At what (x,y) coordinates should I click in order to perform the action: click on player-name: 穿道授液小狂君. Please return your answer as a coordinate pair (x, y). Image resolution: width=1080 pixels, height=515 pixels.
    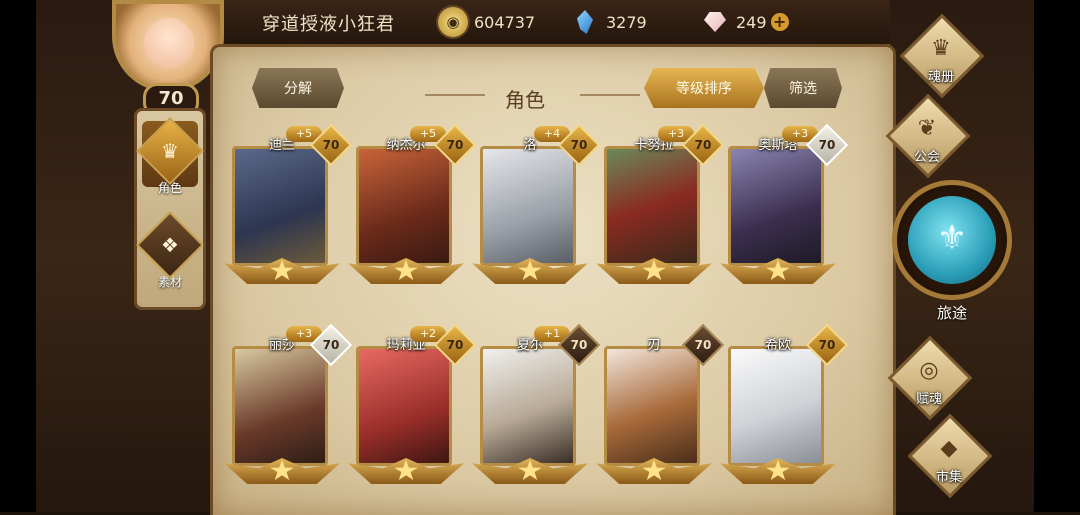
    Looking at the image, I should click on (328, 24).